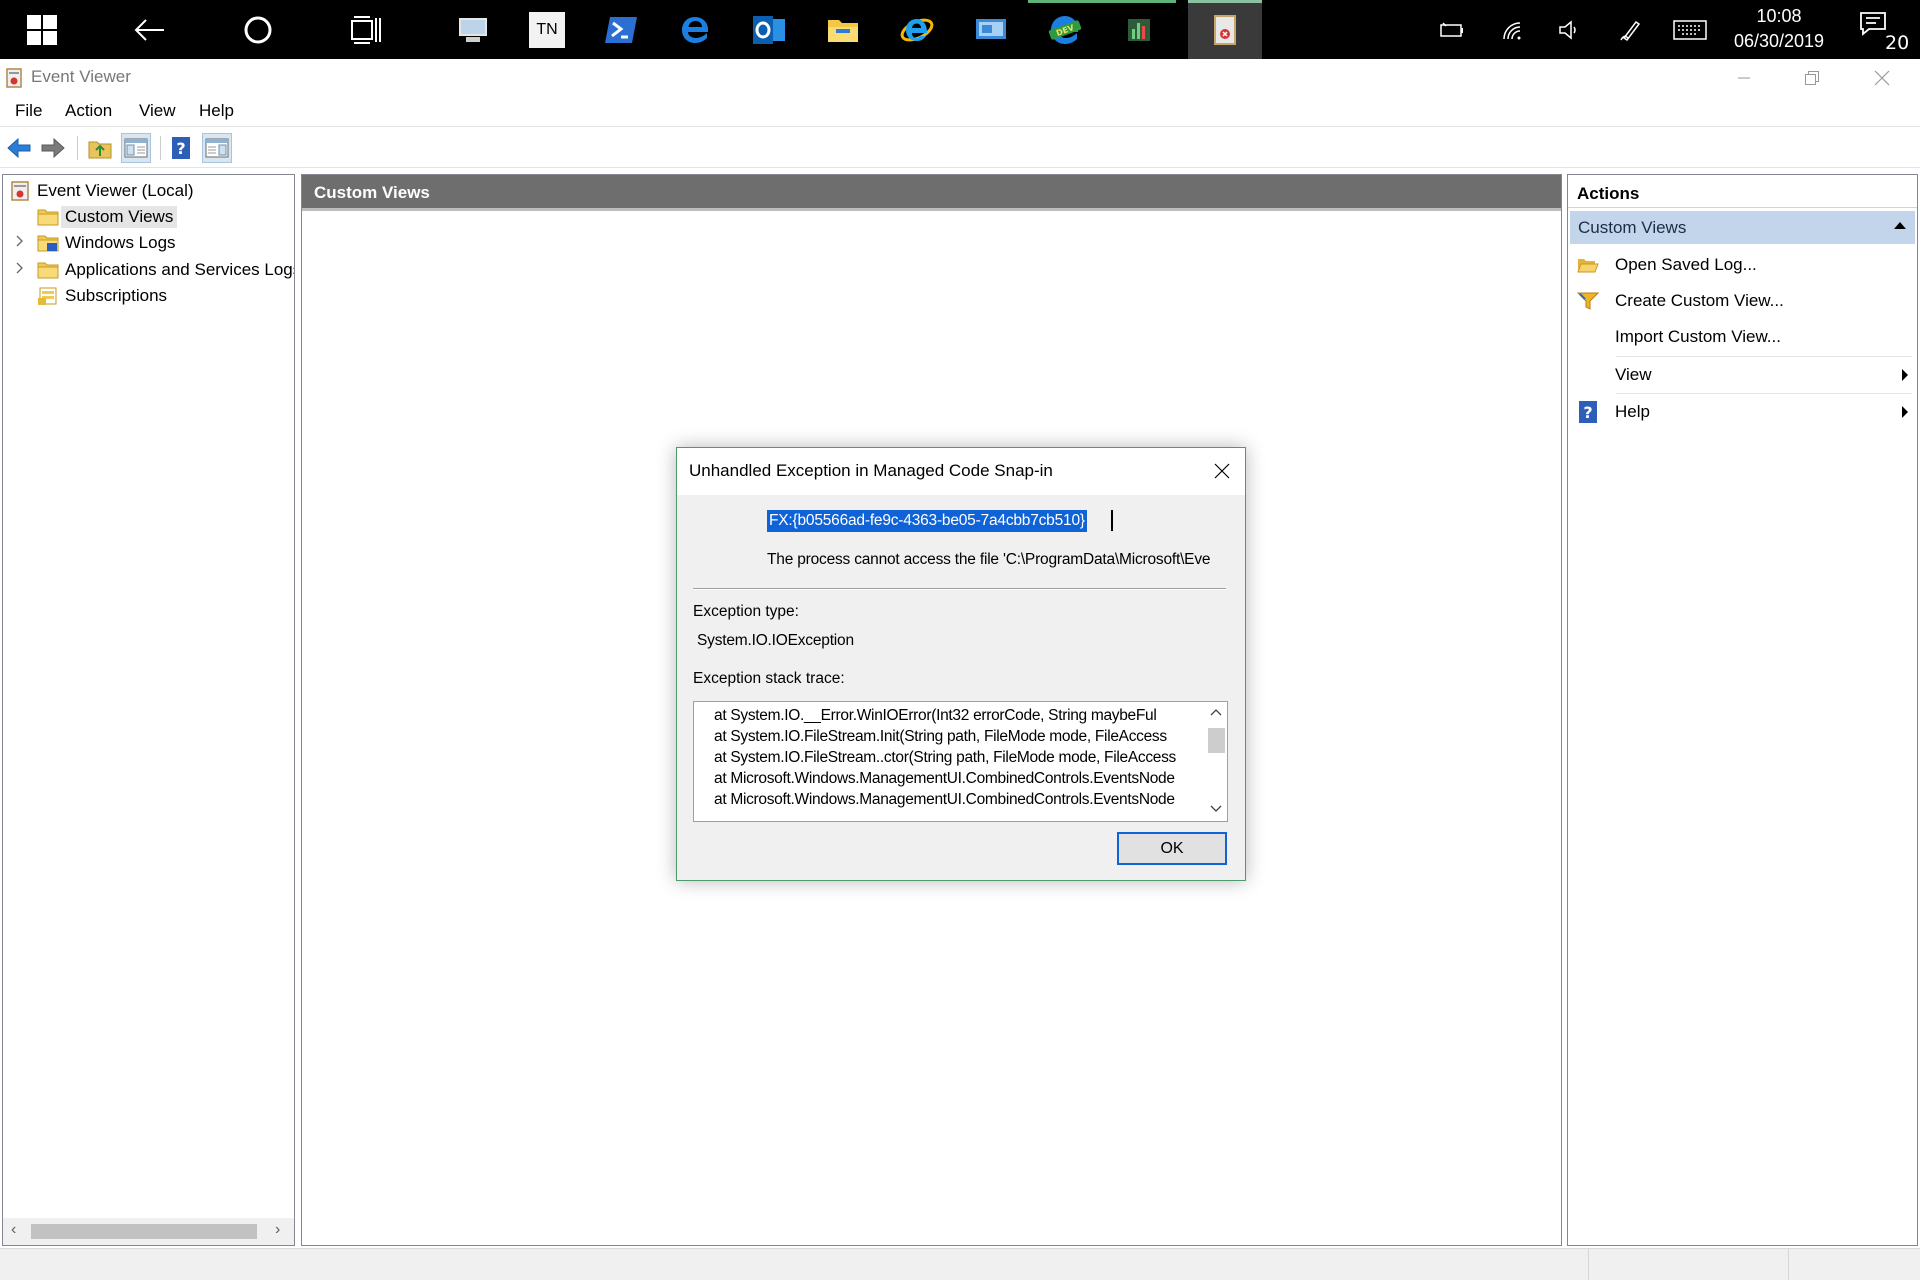 The image size is (1920, 1280). I want to click on tree-horizontal-scrollbar: ‹ ›, so click(148, 1231).